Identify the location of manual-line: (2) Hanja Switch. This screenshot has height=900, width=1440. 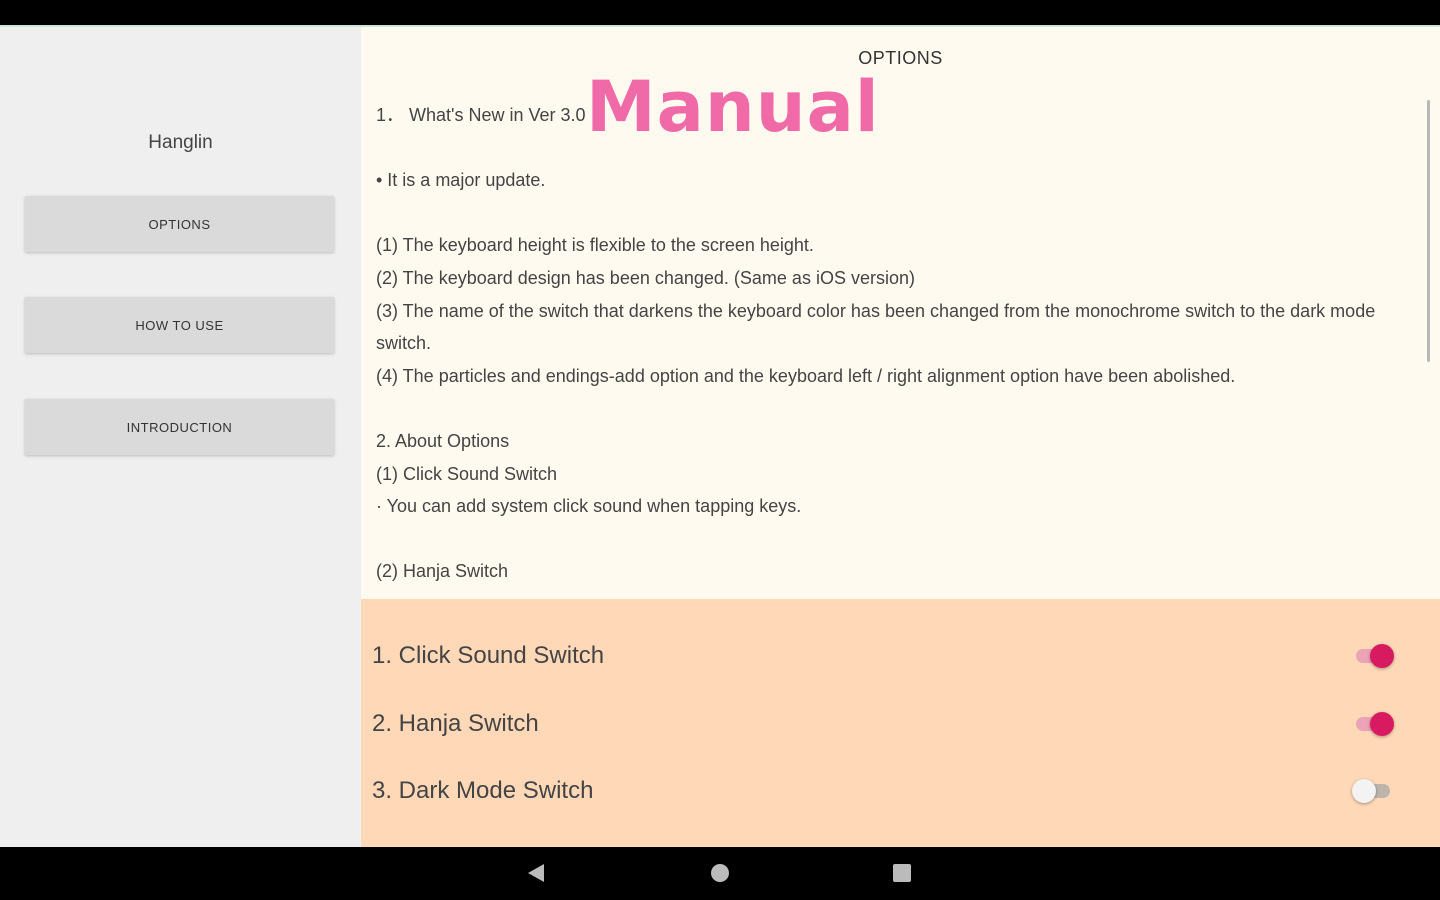
(442, 571).